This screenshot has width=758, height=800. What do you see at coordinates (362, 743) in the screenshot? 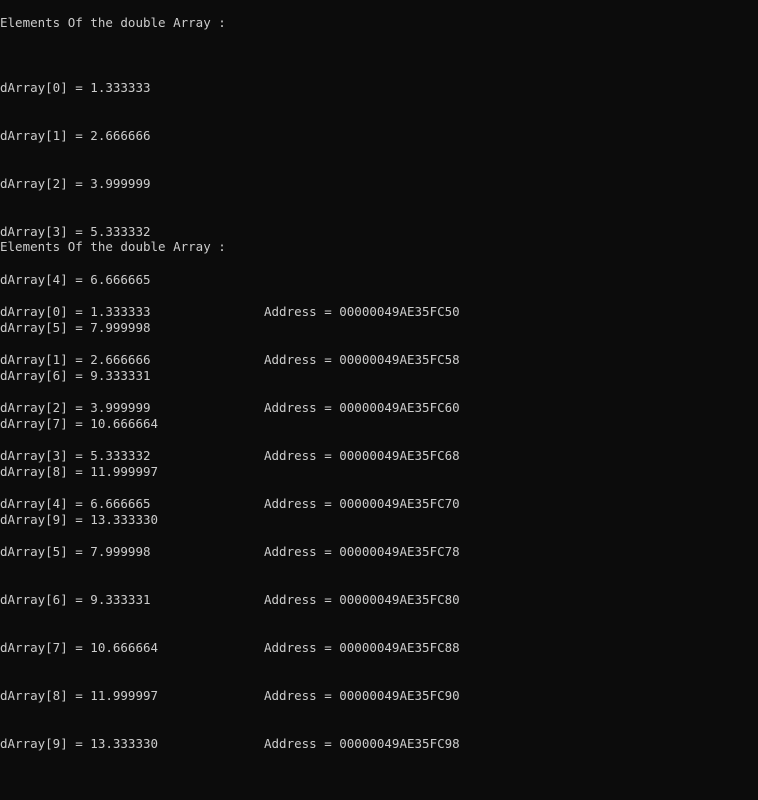
I see `array-address: Address = 00000049AE35FC98` at bounding box center [362, 743].